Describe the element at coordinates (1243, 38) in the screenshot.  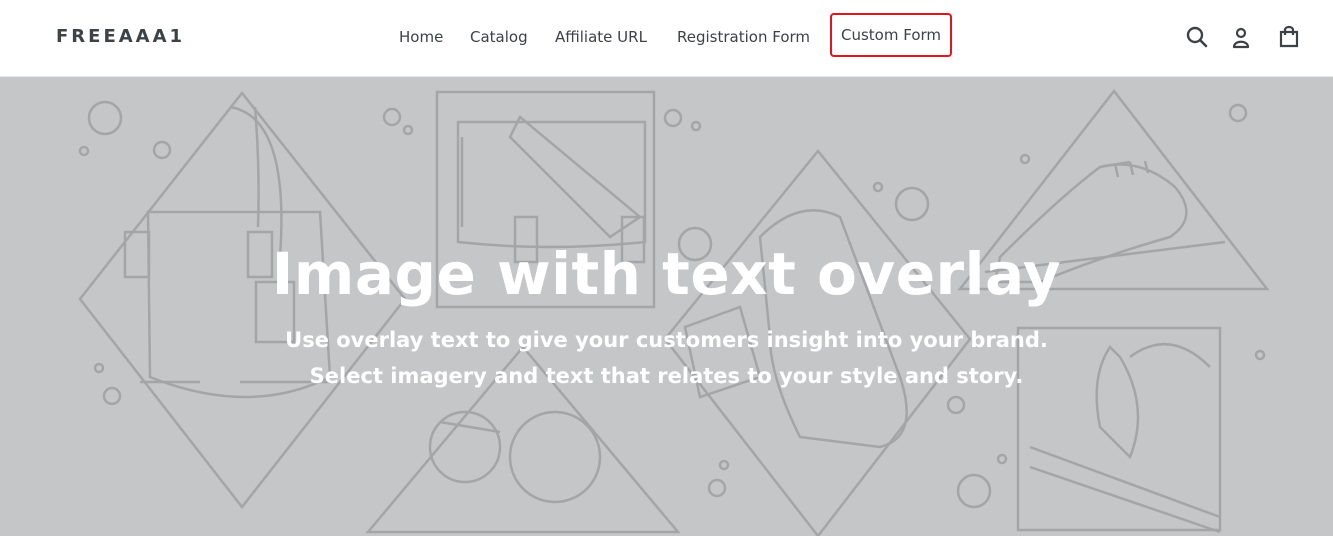
I see `account-icon` at that location.